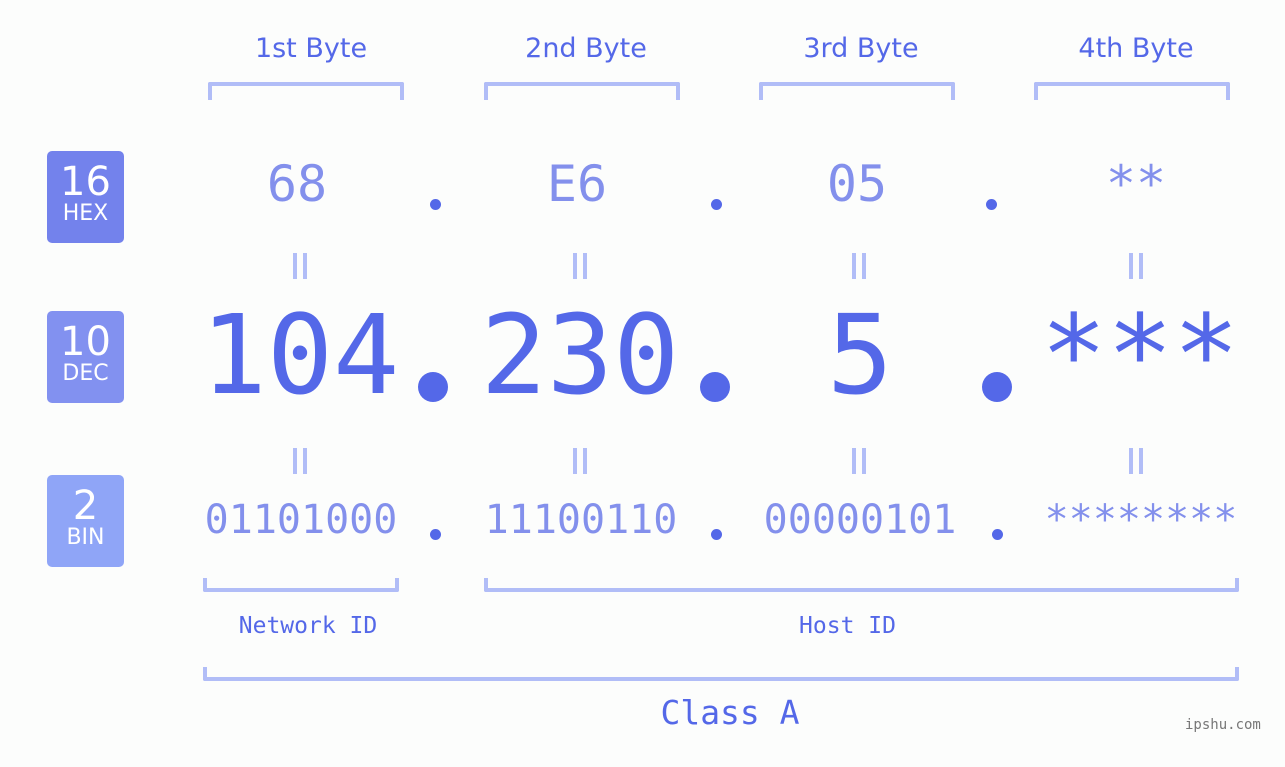 The height and width of the screenshot is (767, 1285). Describe the element at coordinates (85, 342) in the screenshot. I see `dec-badge-number: 10` at that location.